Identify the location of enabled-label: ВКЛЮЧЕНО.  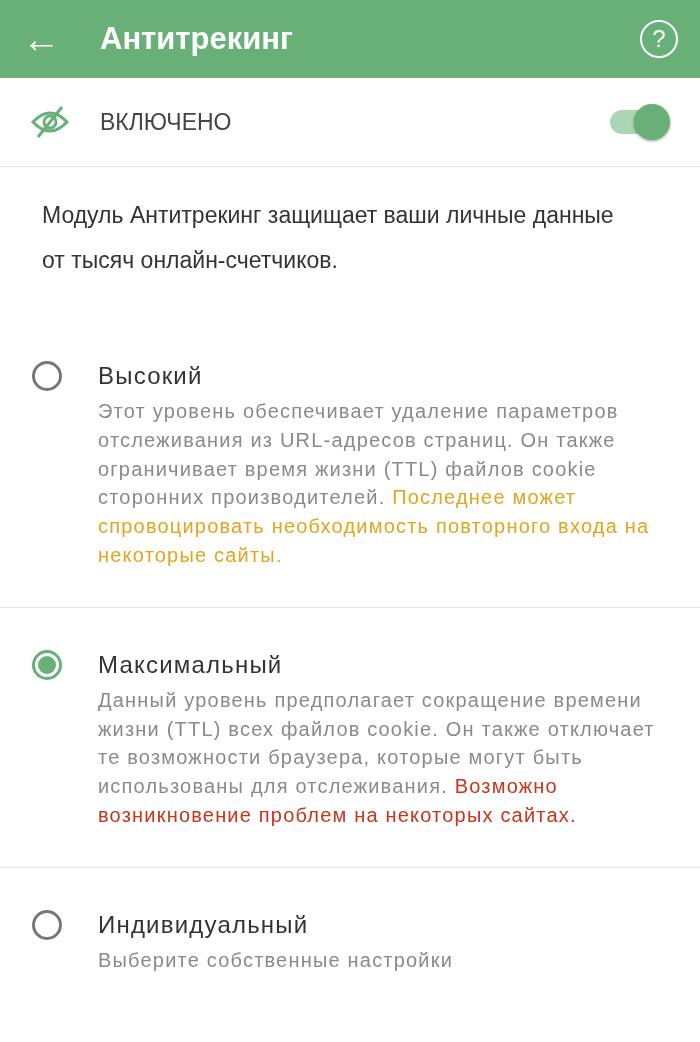
(166, 122).